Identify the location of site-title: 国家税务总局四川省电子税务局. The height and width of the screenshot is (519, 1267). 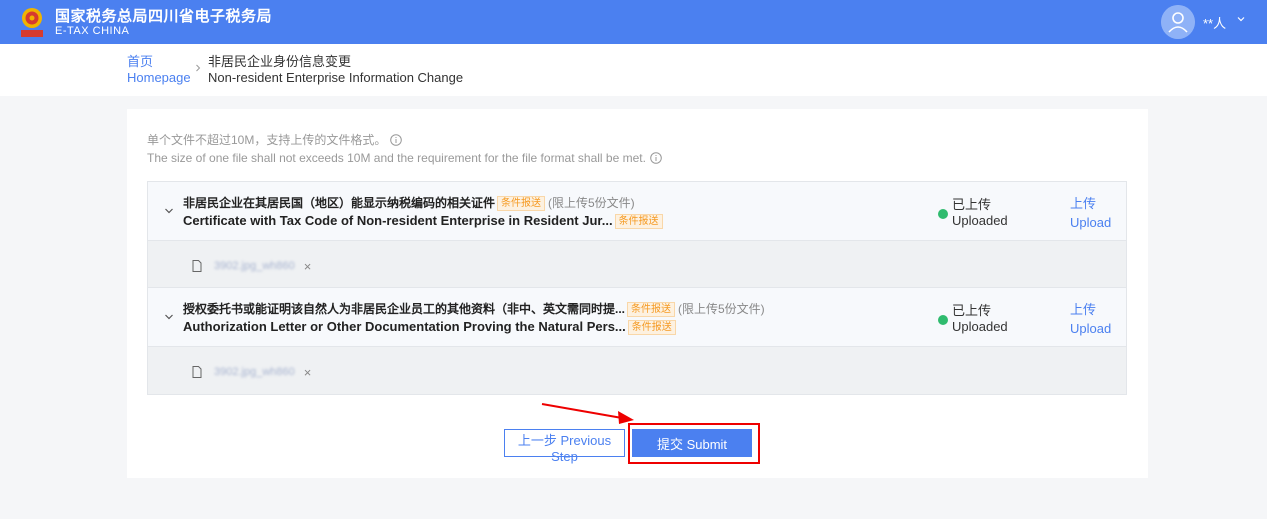
(164, 16).